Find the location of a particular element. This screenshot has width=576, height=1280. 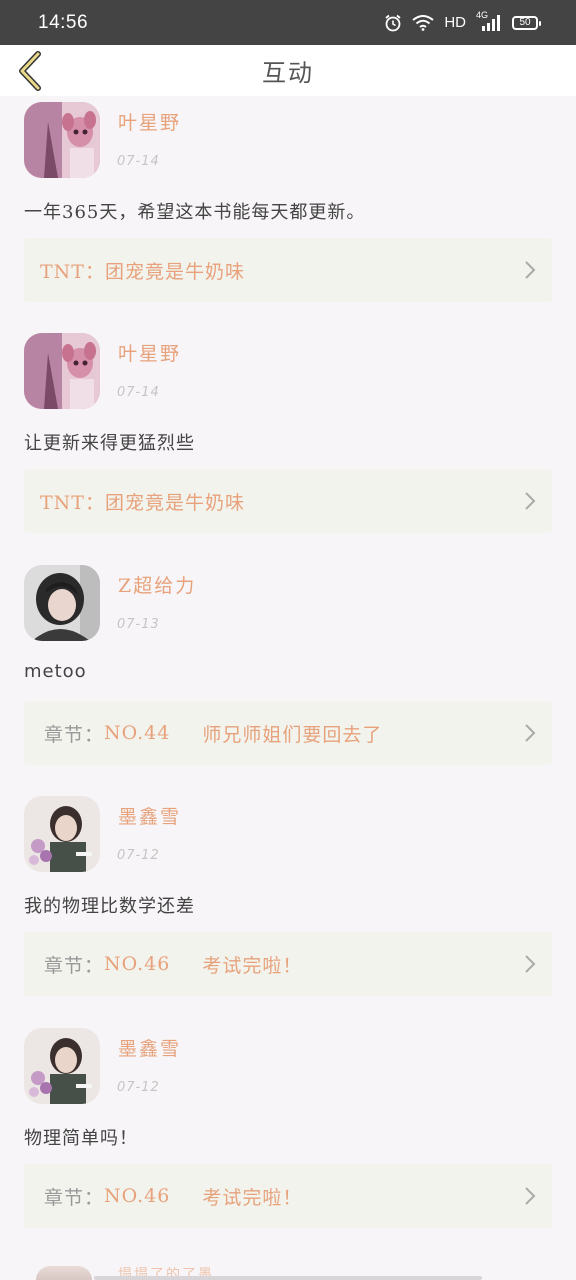

status-time: 14:56 is located at coordinates (63, 22).